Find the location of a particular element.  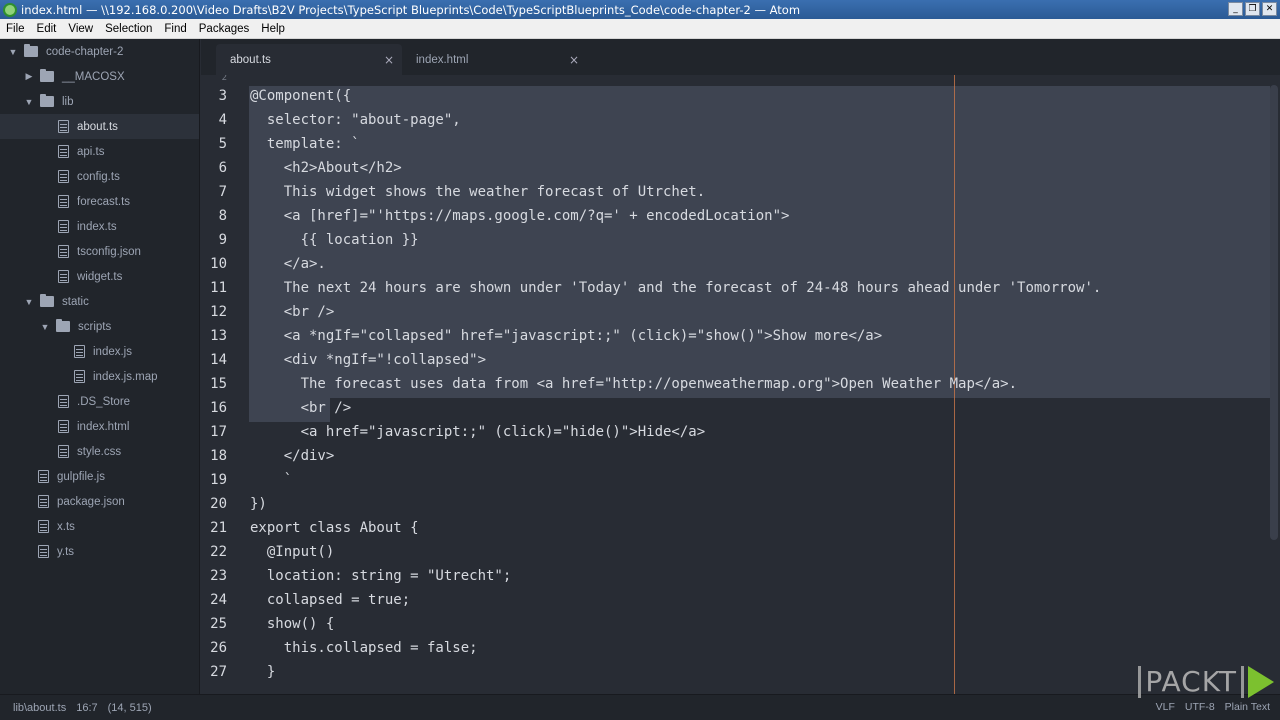

status-encoding: UTF-8 is located at coordinates (1200, 707).